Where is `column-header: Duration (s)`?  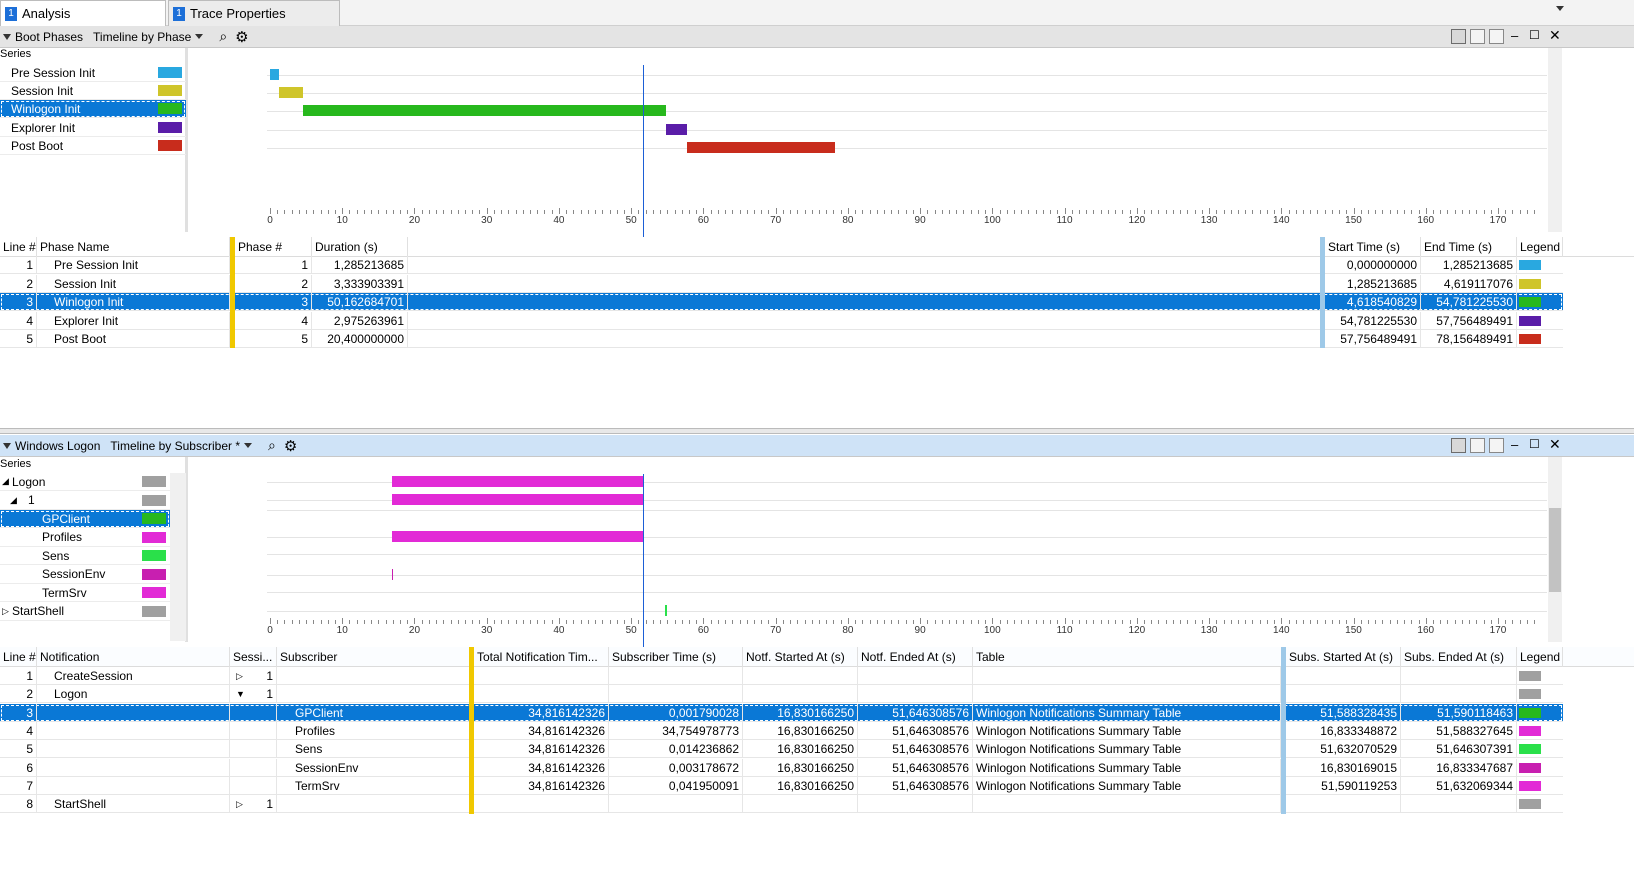
column-header: Duration (s) is located at coordinates (360, 247).